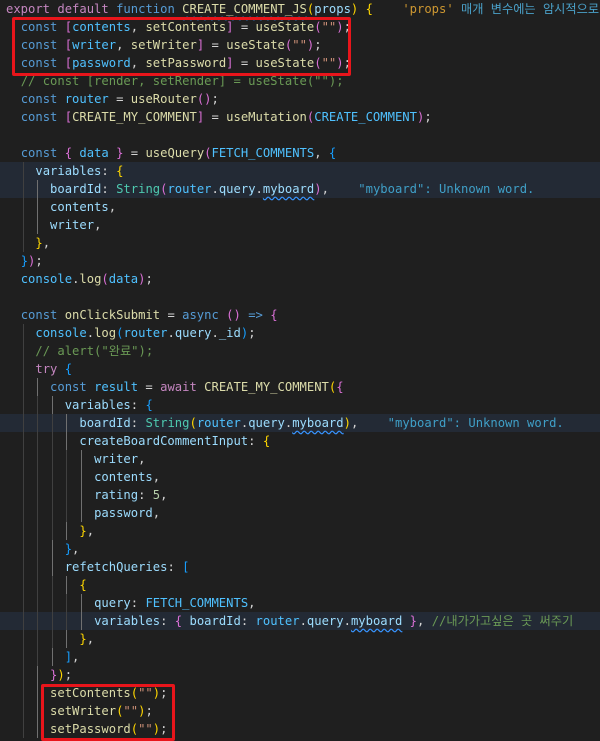  Describe the element at coordinates (300, 603) in the screenshot. I see `code-line: query: FETCH_COMMENTS,` at that location.